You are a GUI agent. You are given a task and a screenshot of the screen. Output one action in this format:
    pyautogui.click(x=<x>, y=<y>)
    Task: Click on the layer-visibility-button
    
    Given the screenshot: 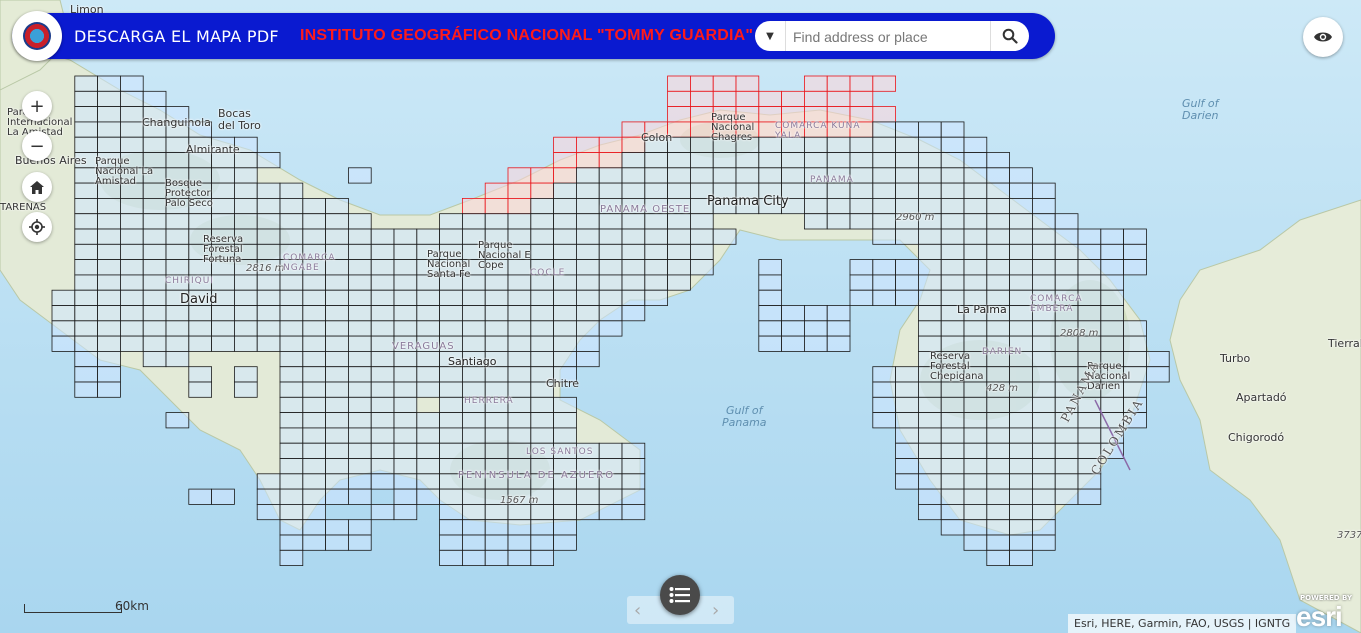 What is the action you would take?
    pyautogui.click(x=1323, y=37)
    